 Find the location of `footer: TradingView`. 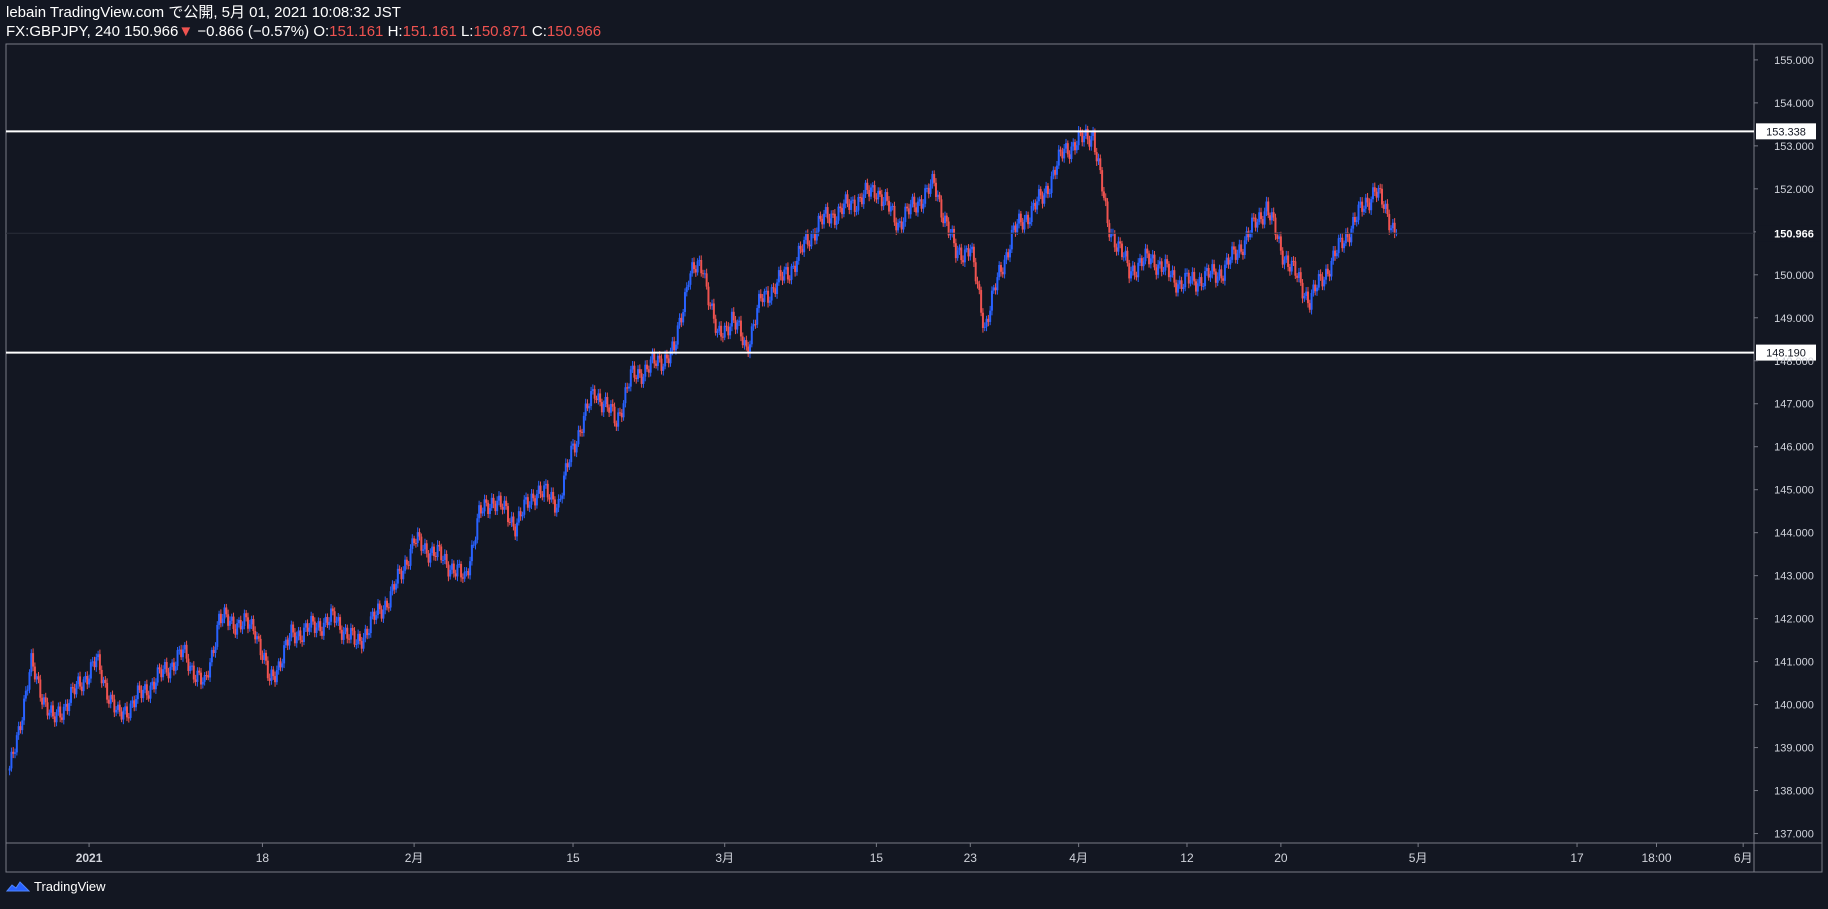

footer: TradingView is located at coordinates (56, 886).